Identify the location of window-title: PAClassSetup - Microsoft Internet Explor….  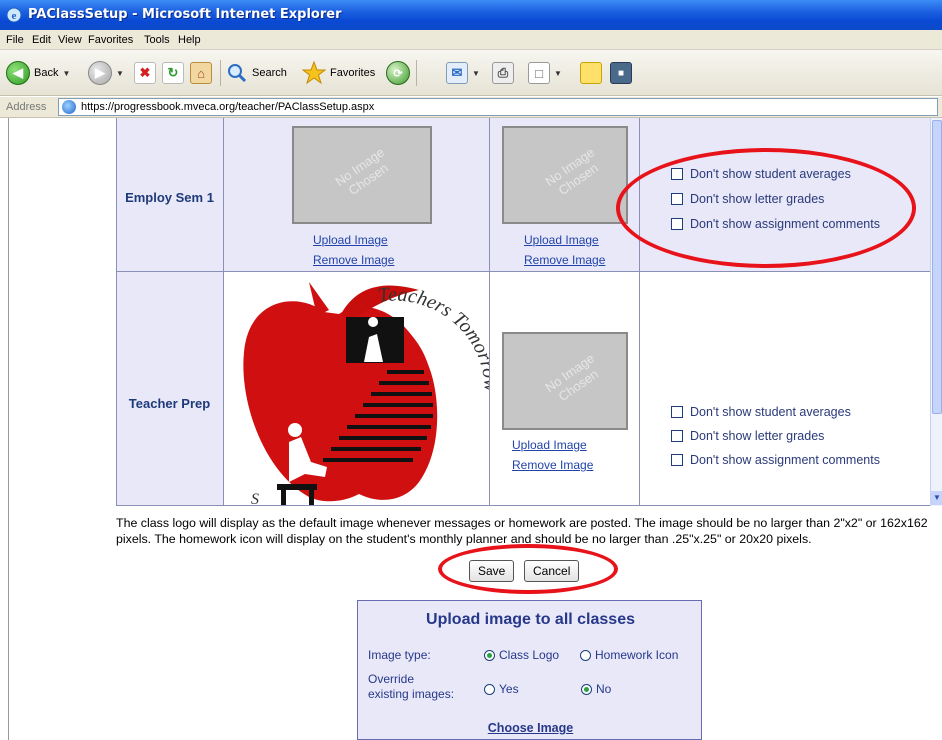
(185, 14).